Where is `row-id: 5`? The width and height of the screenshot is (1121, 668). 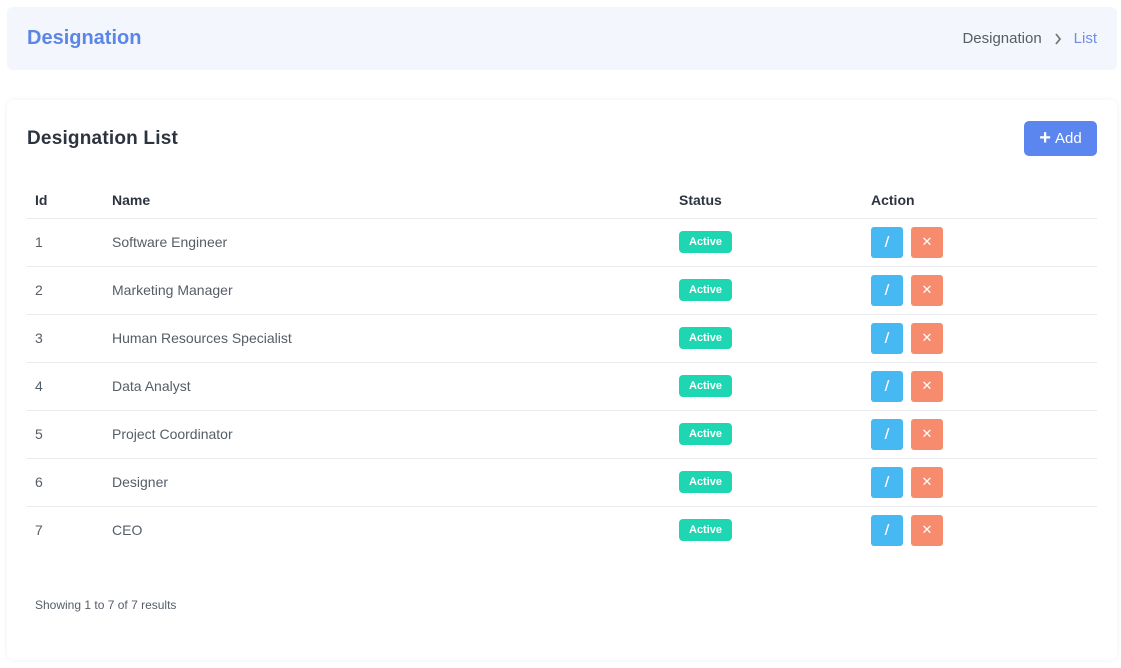 row-id: 5 is located at coordinates (69, 434).